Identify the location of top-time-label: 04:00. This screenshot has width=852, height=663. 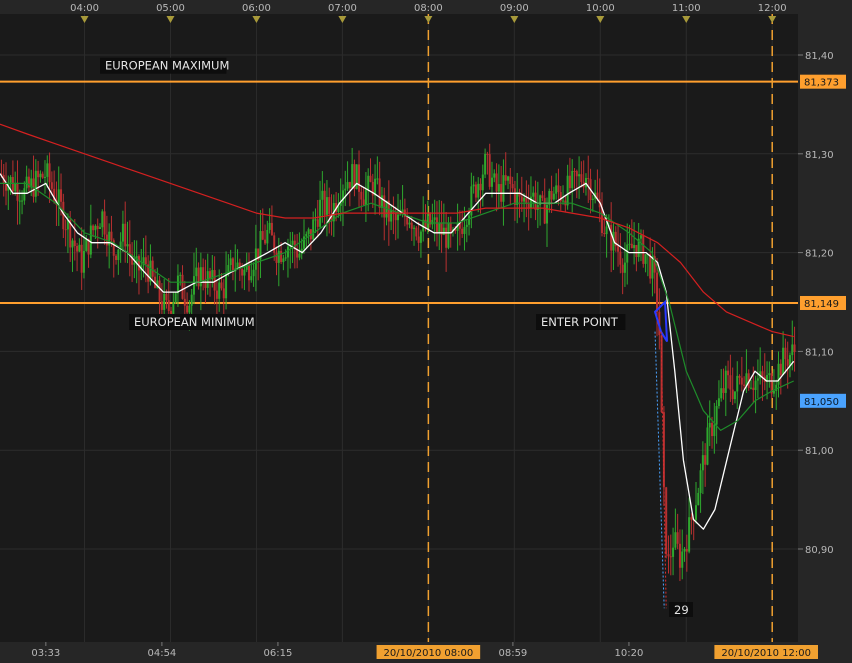
(84, 8).